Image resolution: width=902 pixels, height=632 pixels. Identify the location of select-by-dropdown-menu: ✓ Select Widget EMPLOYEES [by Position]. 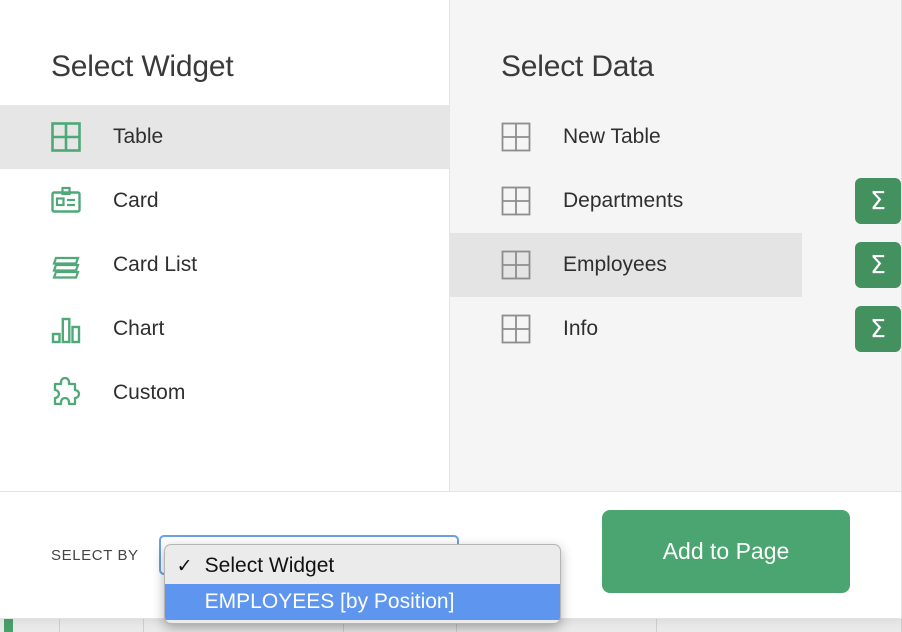
(362, 584).